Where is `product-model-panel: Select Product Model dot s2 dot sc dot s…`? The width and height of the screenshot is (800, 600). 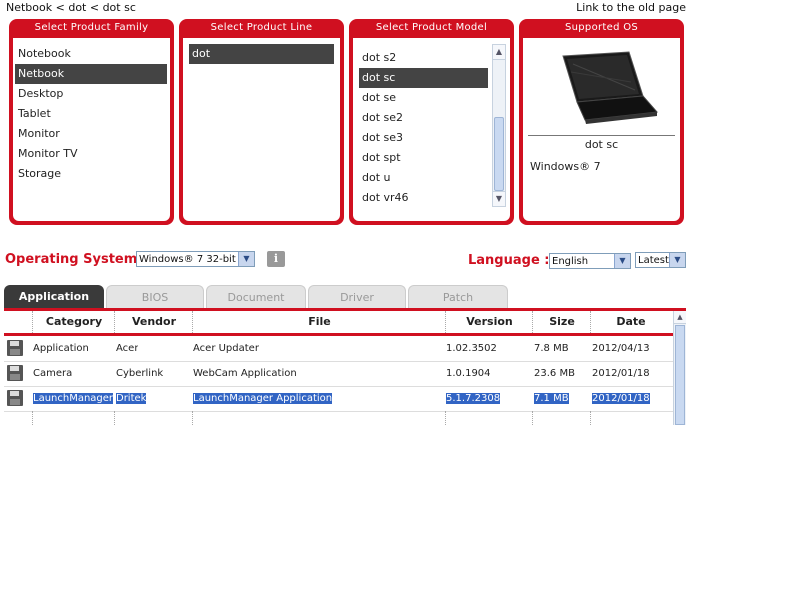 product-model-panel: Select Product Model dot s2 dot sc dot s… is located at coordinates (431, 122).